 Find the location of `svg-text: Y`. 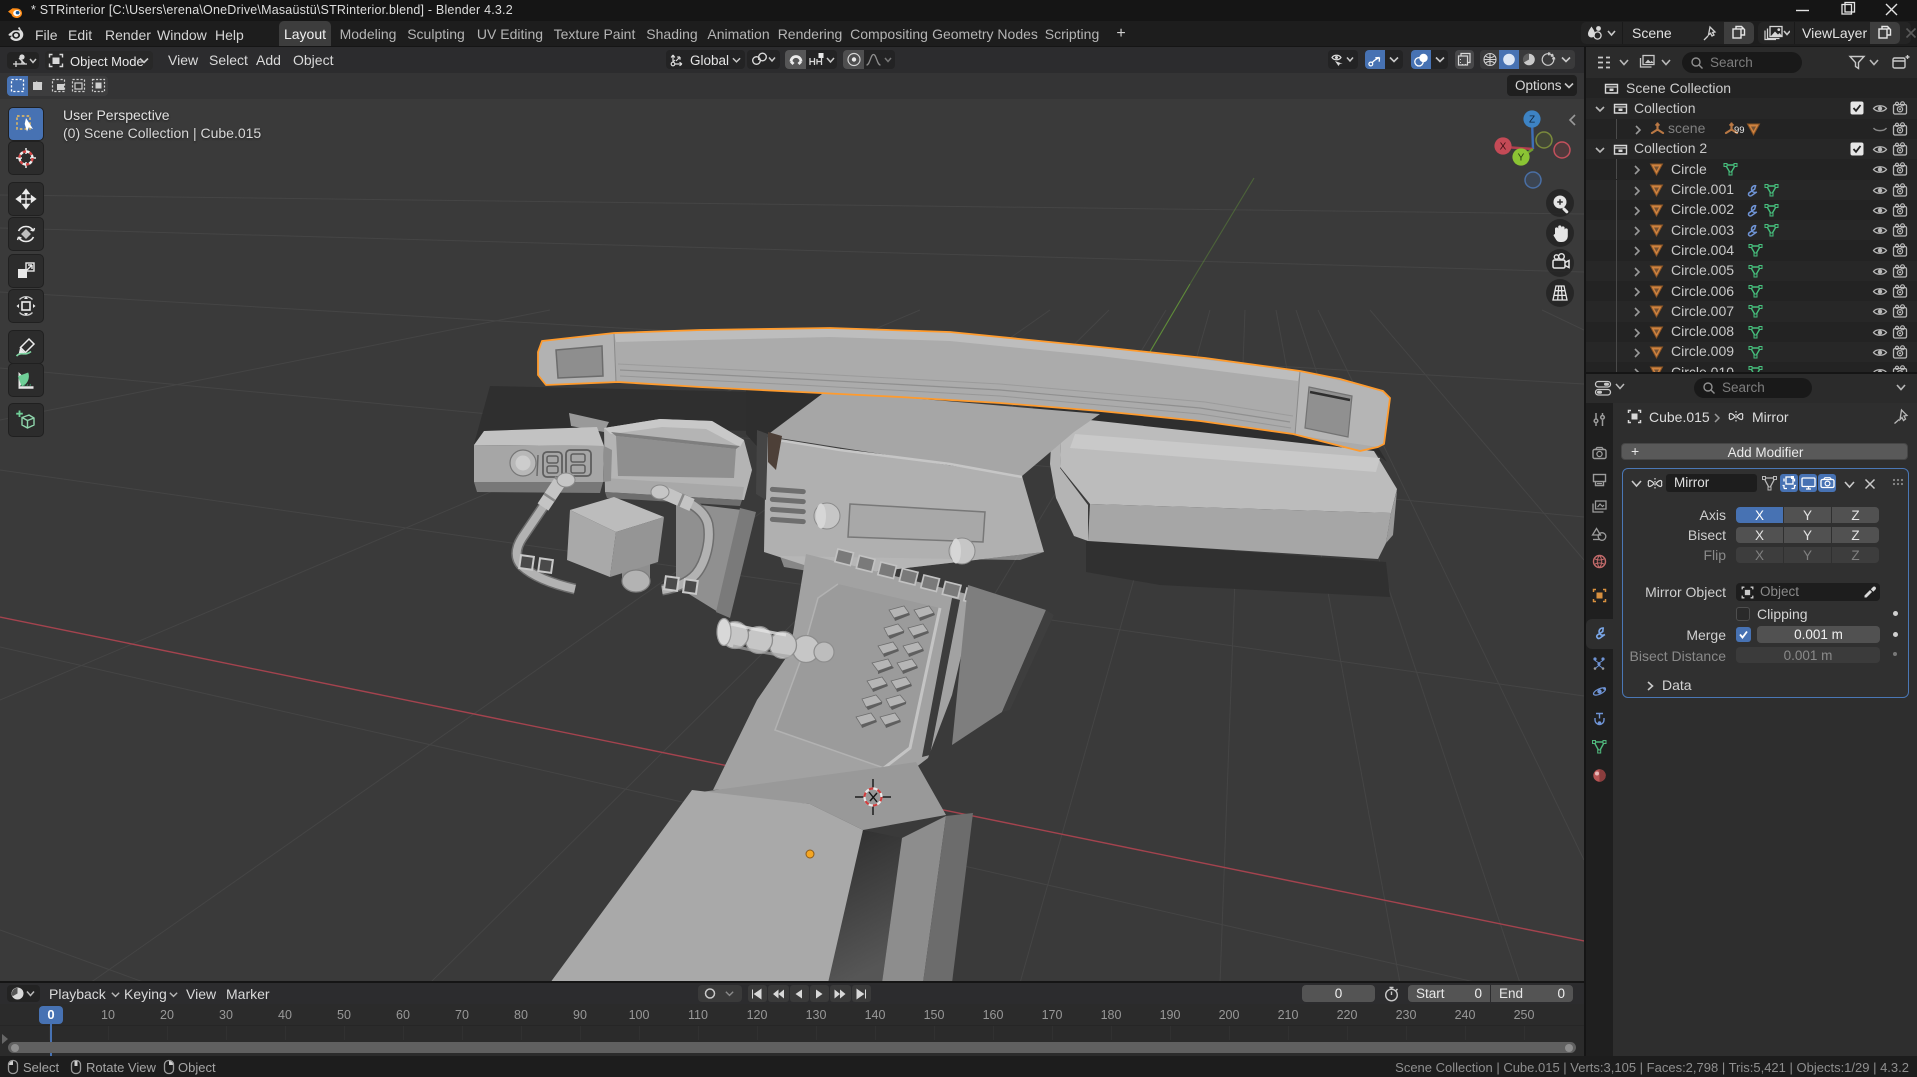

svg-text: Y is located at coordinates (1521, 158).